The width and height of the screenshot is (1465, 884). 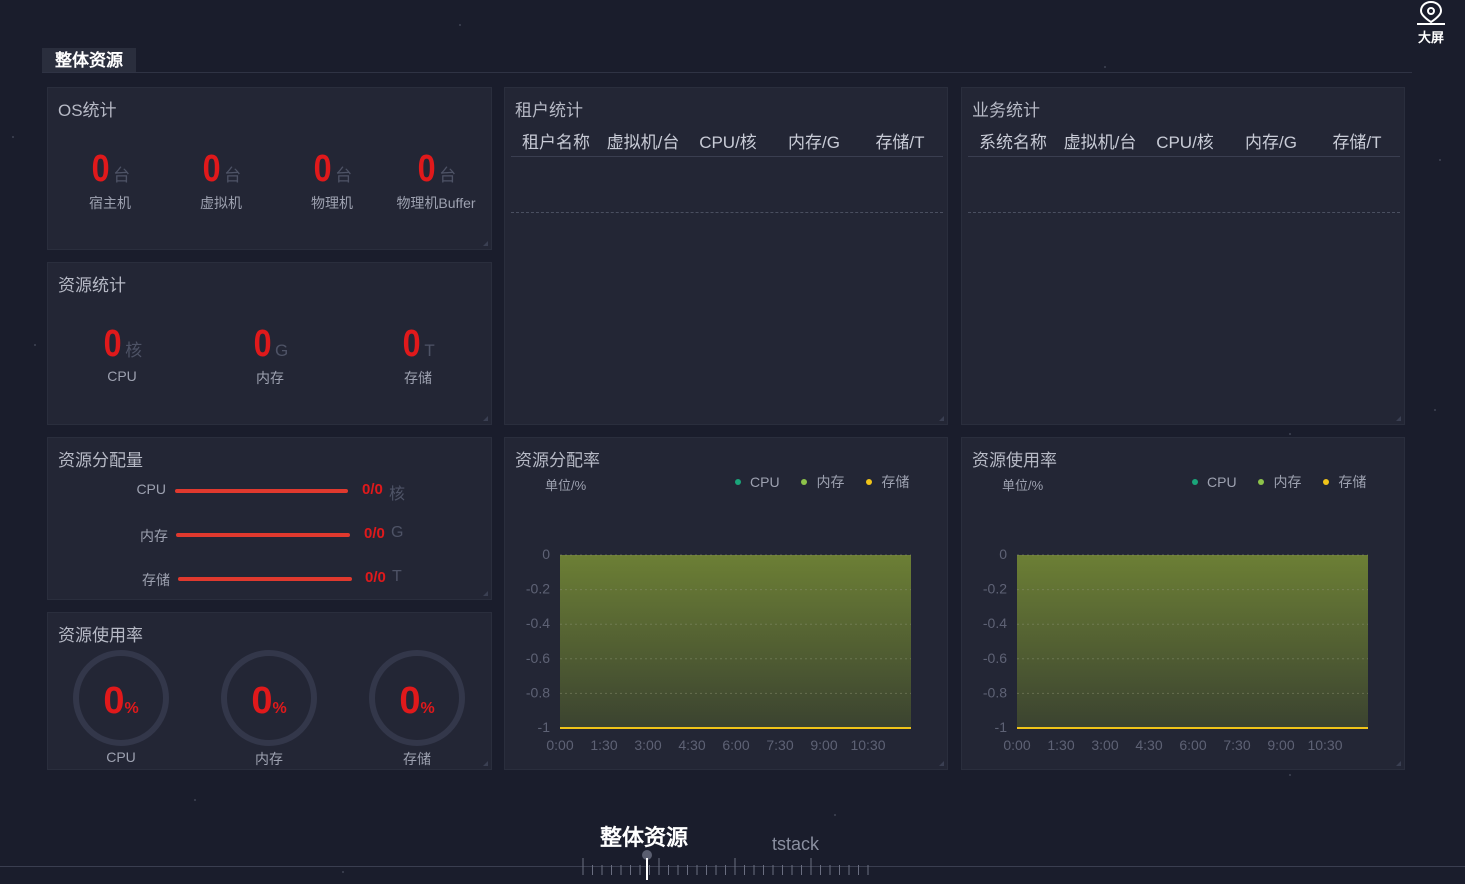 I want to click on resource-stats-panel: 资源统计 0核 CPU 0G 内存 0T 存储, so click(x=269, y=343).